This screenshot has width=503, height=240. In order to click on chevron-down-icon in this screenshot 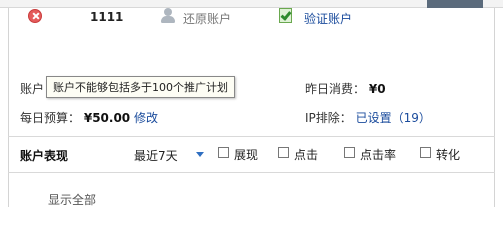, I will do `click(200, 154)`.